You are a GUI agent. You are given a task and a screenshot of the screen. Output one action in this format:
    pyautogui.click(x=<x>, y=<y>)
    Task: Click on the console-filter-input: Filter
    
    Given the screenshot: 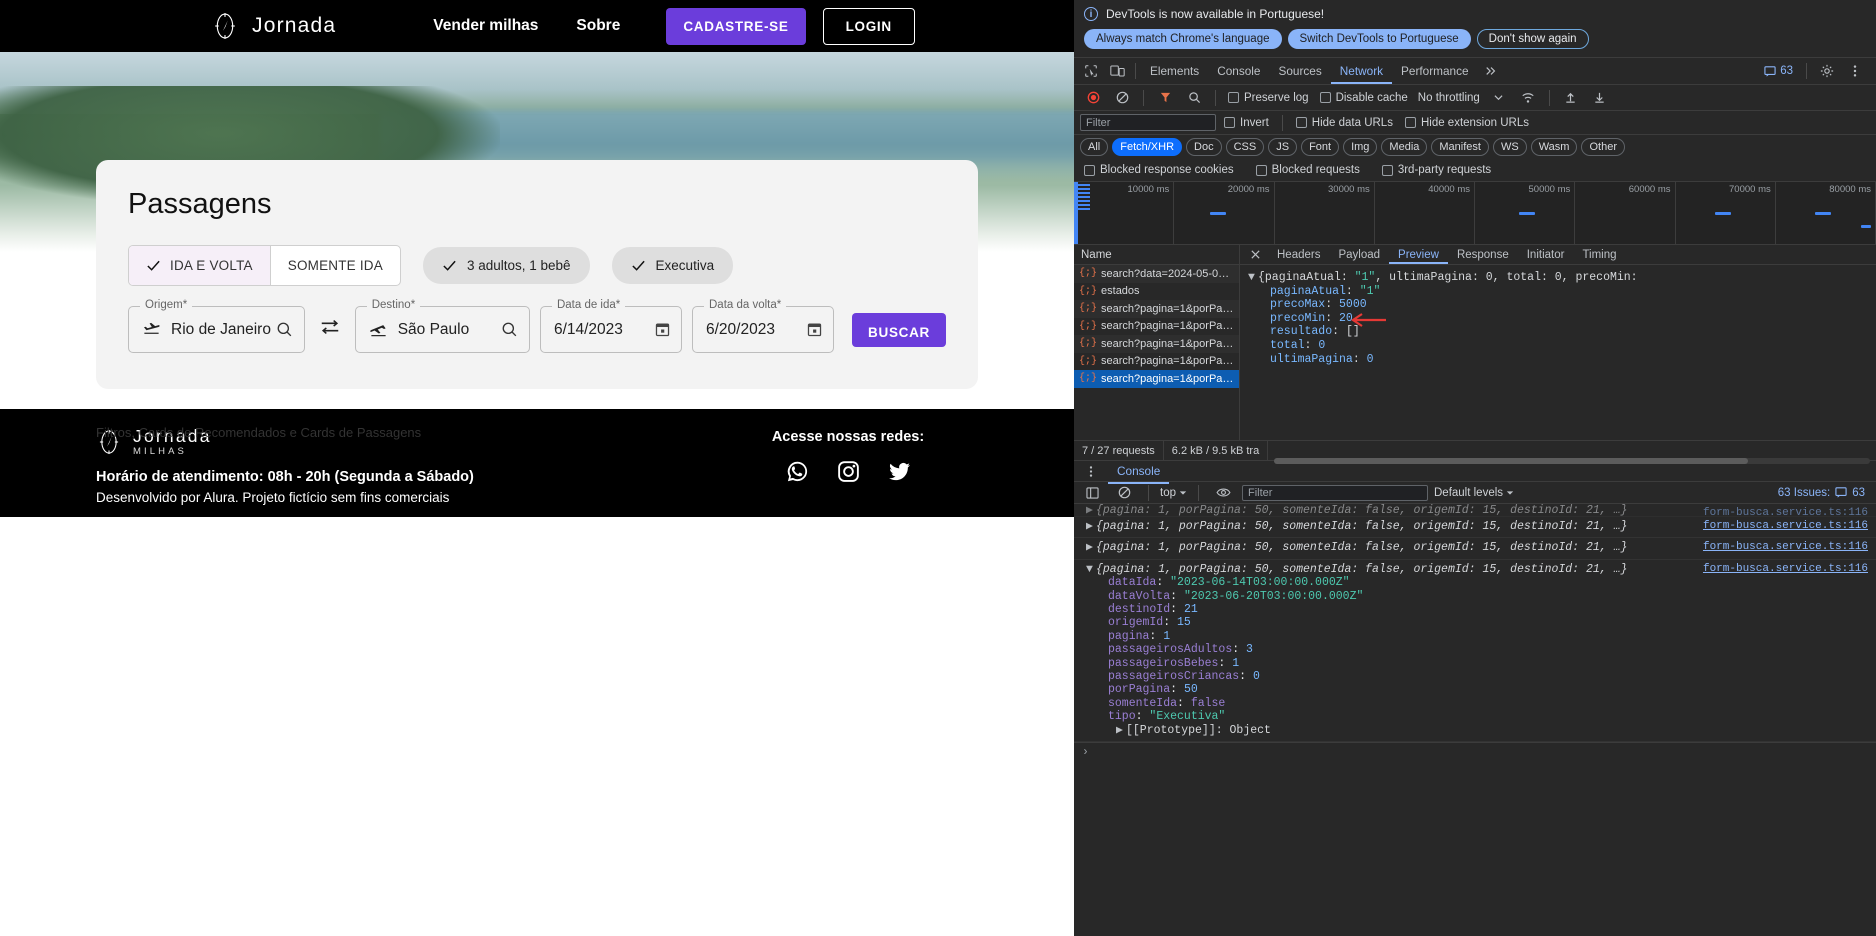 What is the action you would take?
    pyautogui.click(x=1335, y=492)
    